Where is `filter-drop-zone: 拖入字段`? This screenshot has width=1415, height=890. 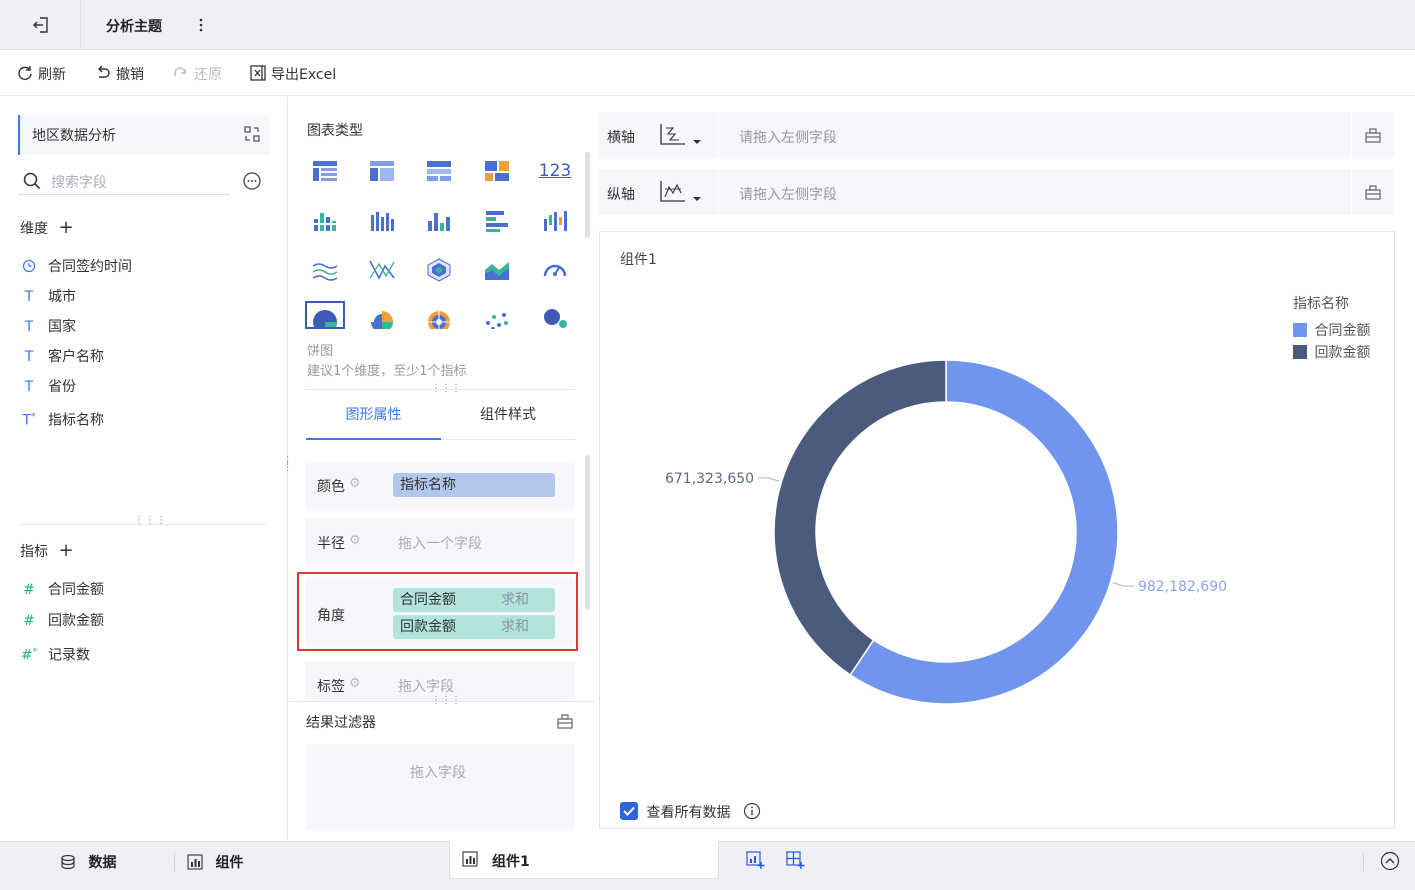 filter-drop-zone: 拖入字段 is located at coordinates (440, 787).